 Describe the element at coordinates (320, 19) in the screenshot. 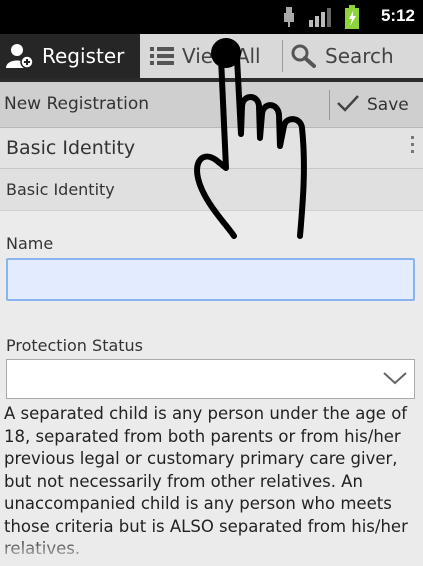

I see `signal-icon` at that location.